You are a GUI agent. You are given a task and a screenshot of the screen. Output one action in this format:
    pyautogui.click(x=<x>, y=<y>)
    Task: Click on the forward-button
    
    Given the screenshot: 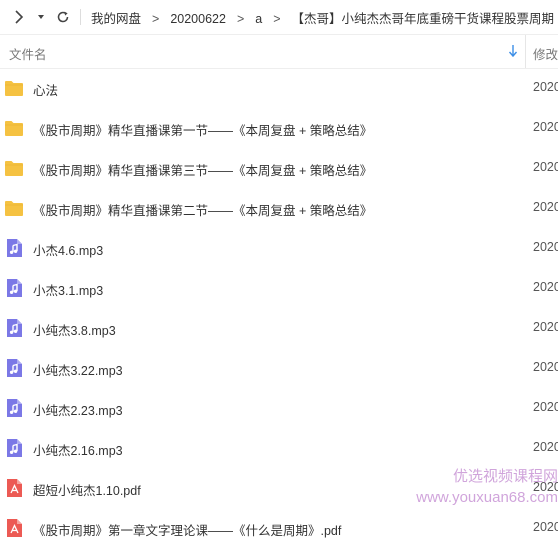 What is the action you would take?
    pyautogui.click(x=19, y=17)
    